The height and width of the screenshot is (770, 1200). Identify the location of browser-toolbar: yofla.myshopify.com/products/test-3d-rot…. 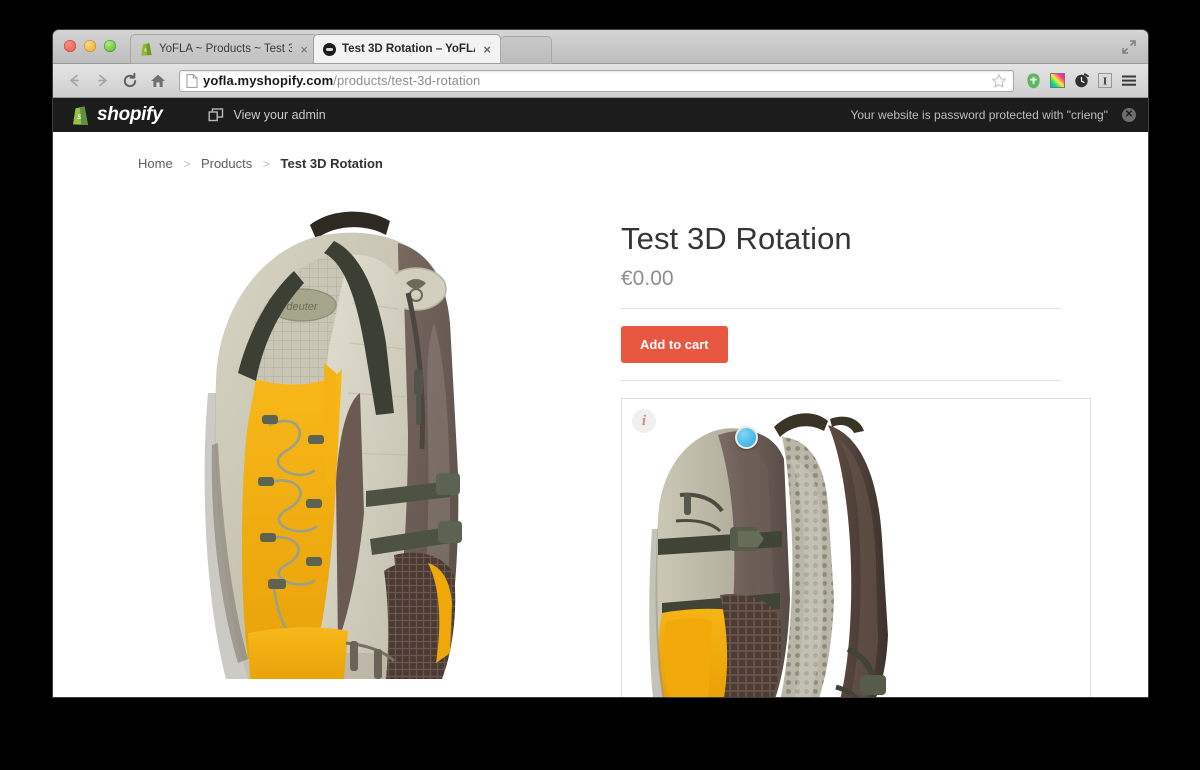
(600, 81).